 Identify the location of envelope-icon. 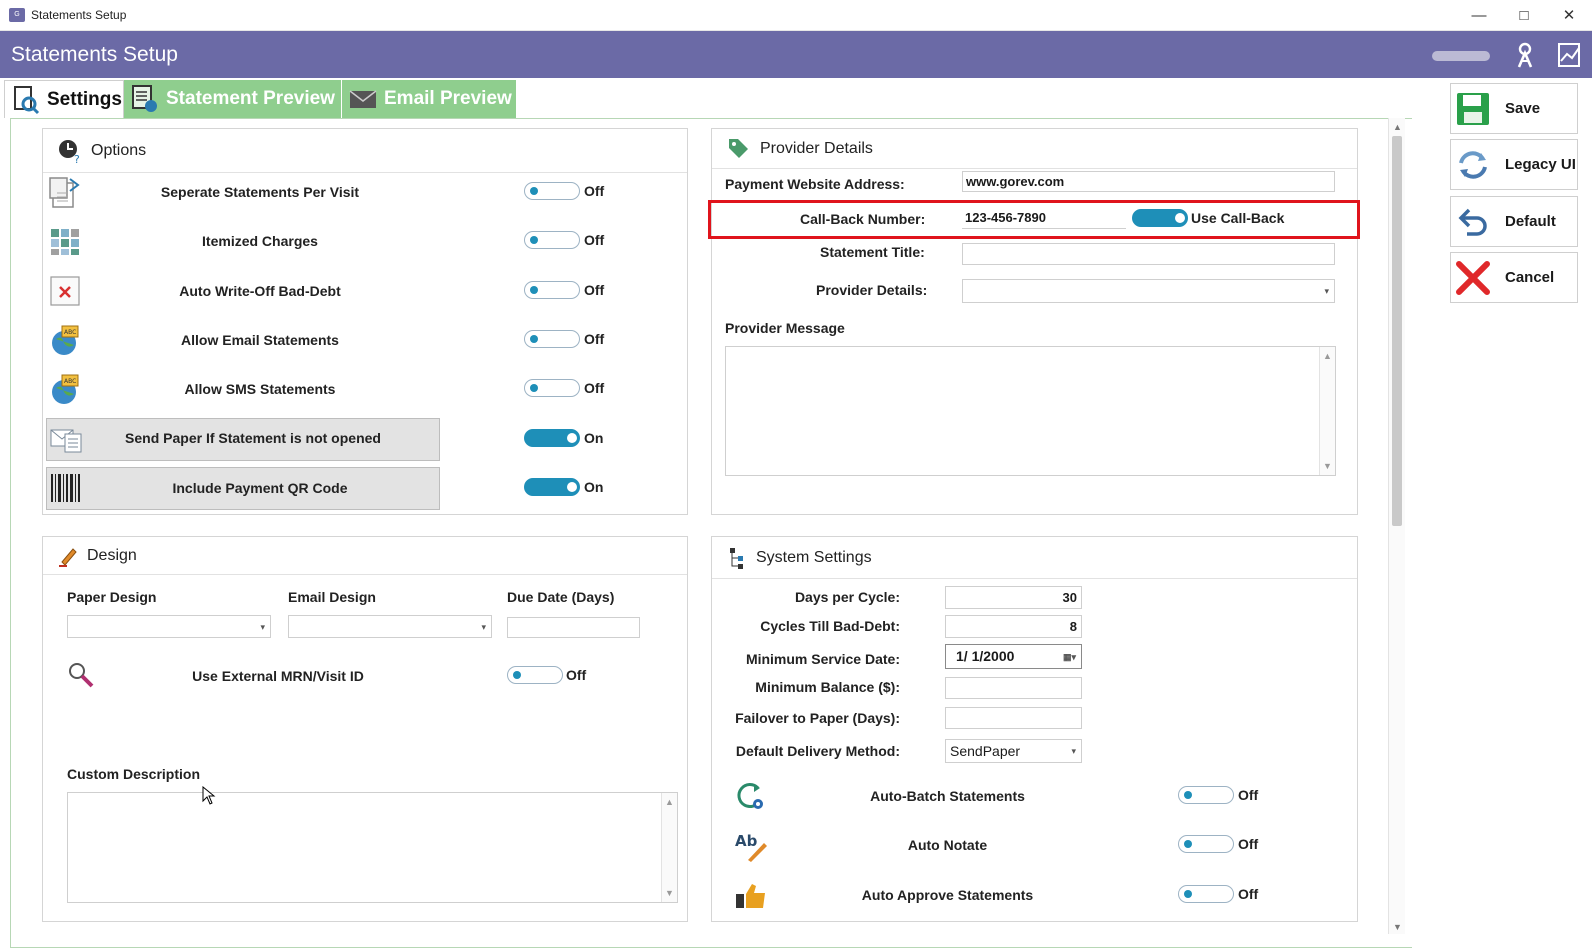
(363, 99).